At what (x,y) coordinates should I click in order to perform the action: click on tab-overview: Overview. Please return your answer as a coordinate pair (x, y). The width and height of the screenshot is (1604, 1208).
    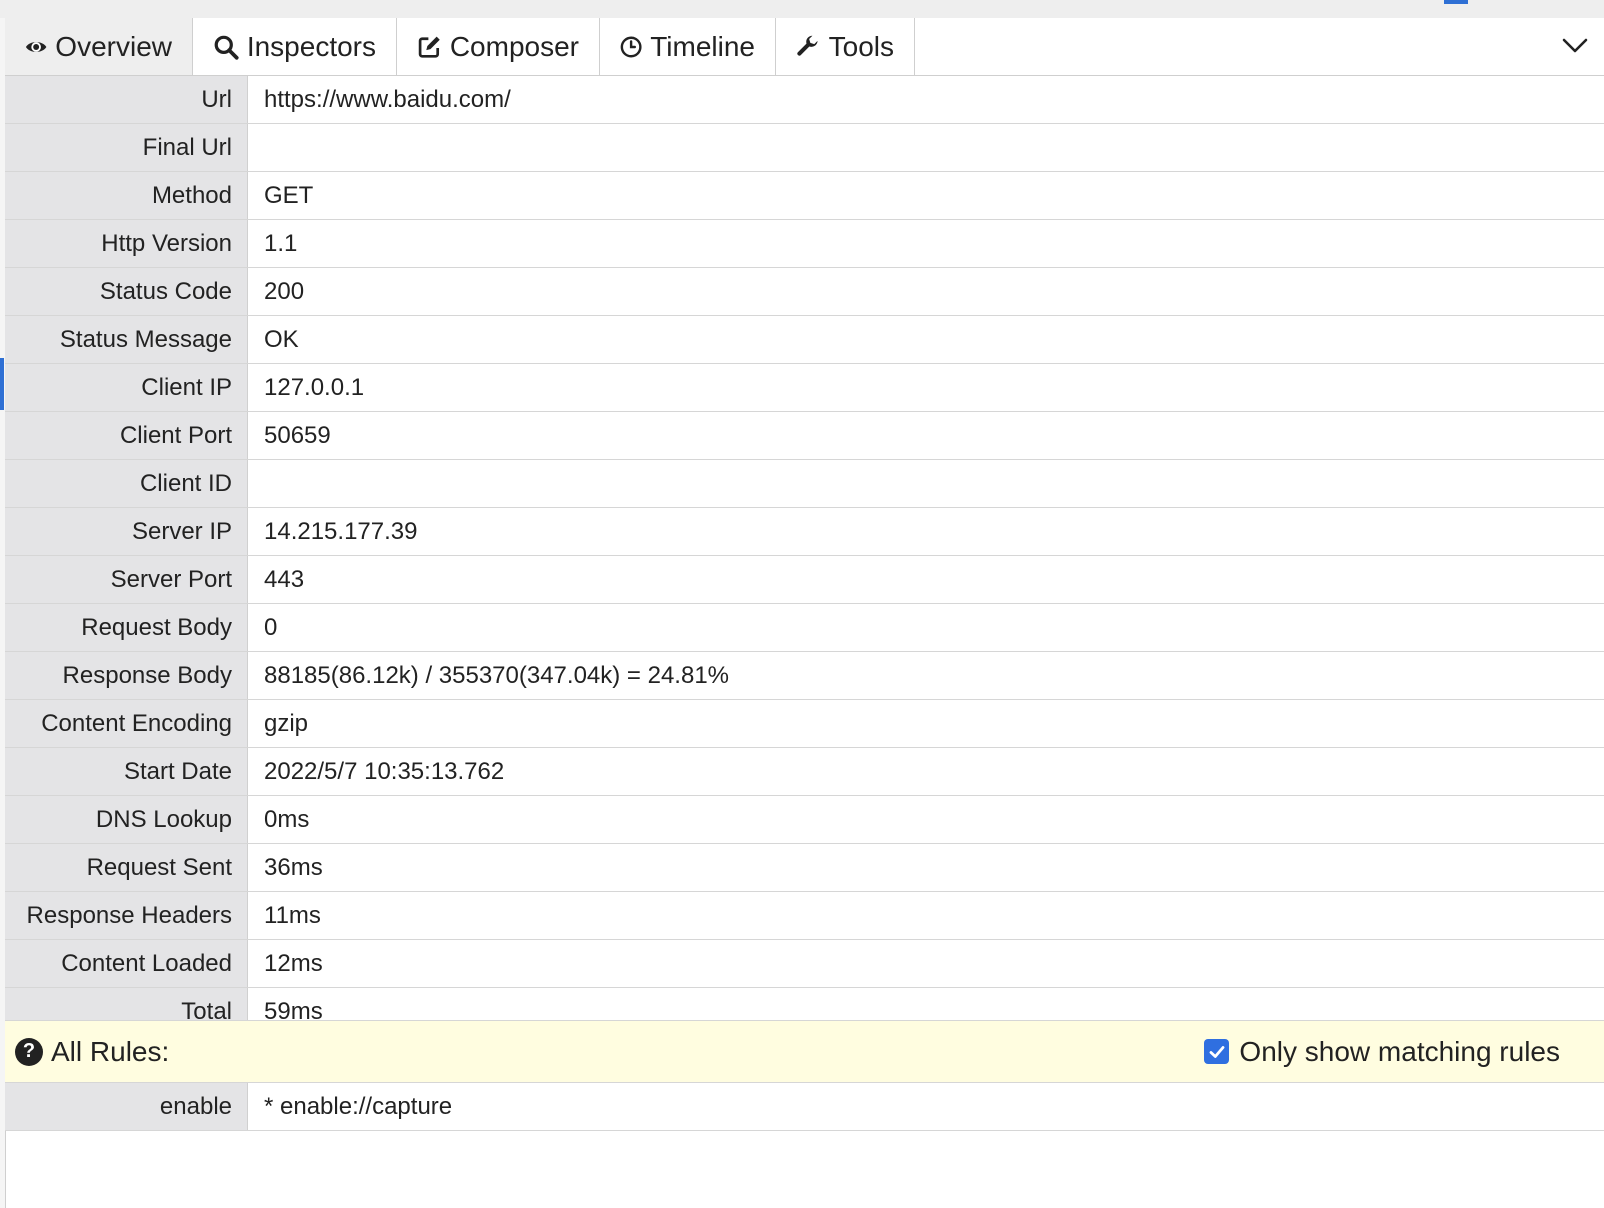
    Looking at the image, I should click on (99, 46).